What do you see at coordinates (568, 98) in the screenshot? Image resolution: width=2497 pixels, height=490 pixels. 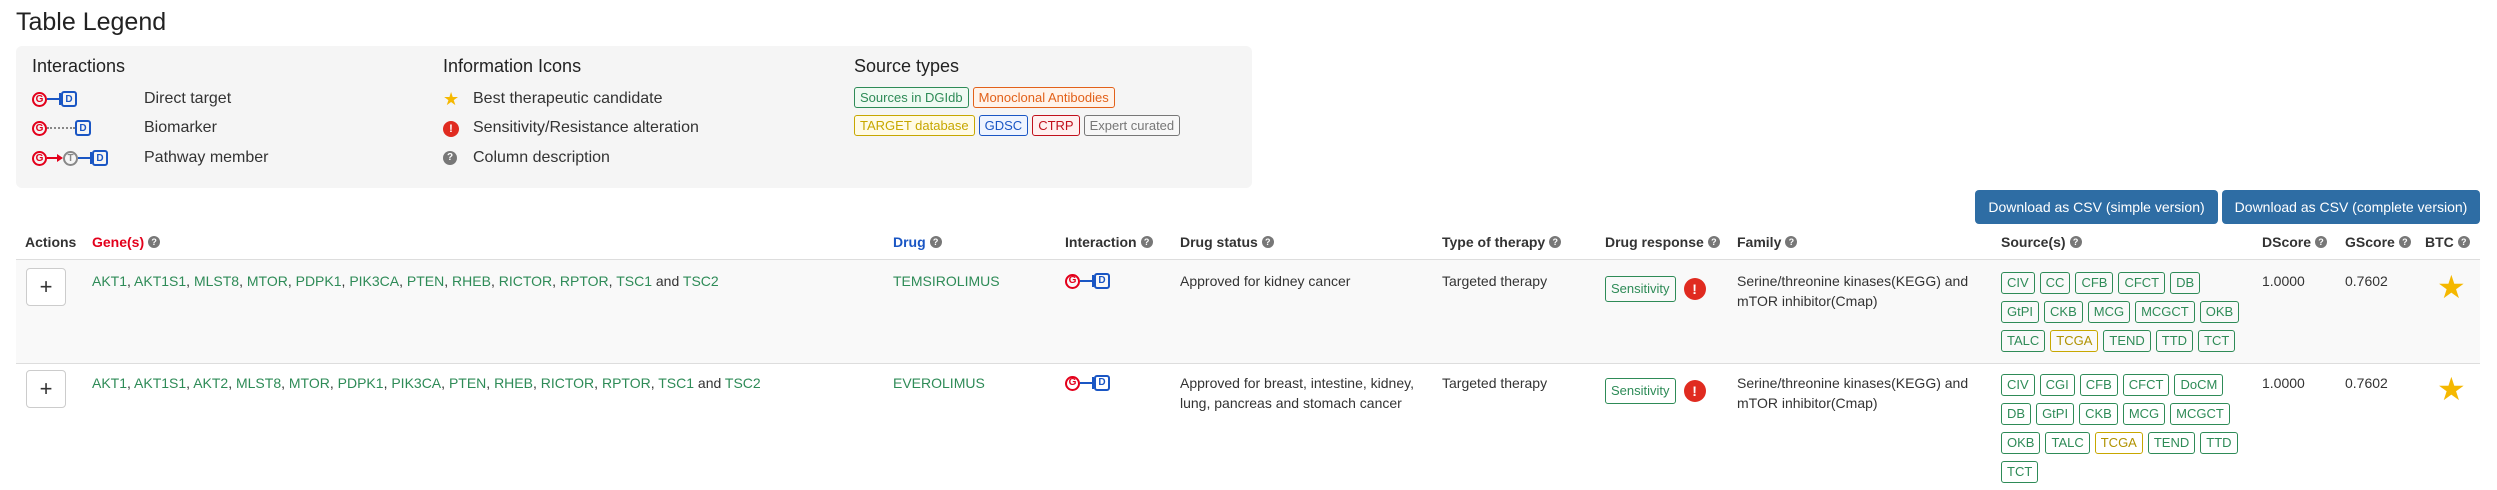 I see `legend-label: Best therapeutic candidate` at bounding box center [568, 98].